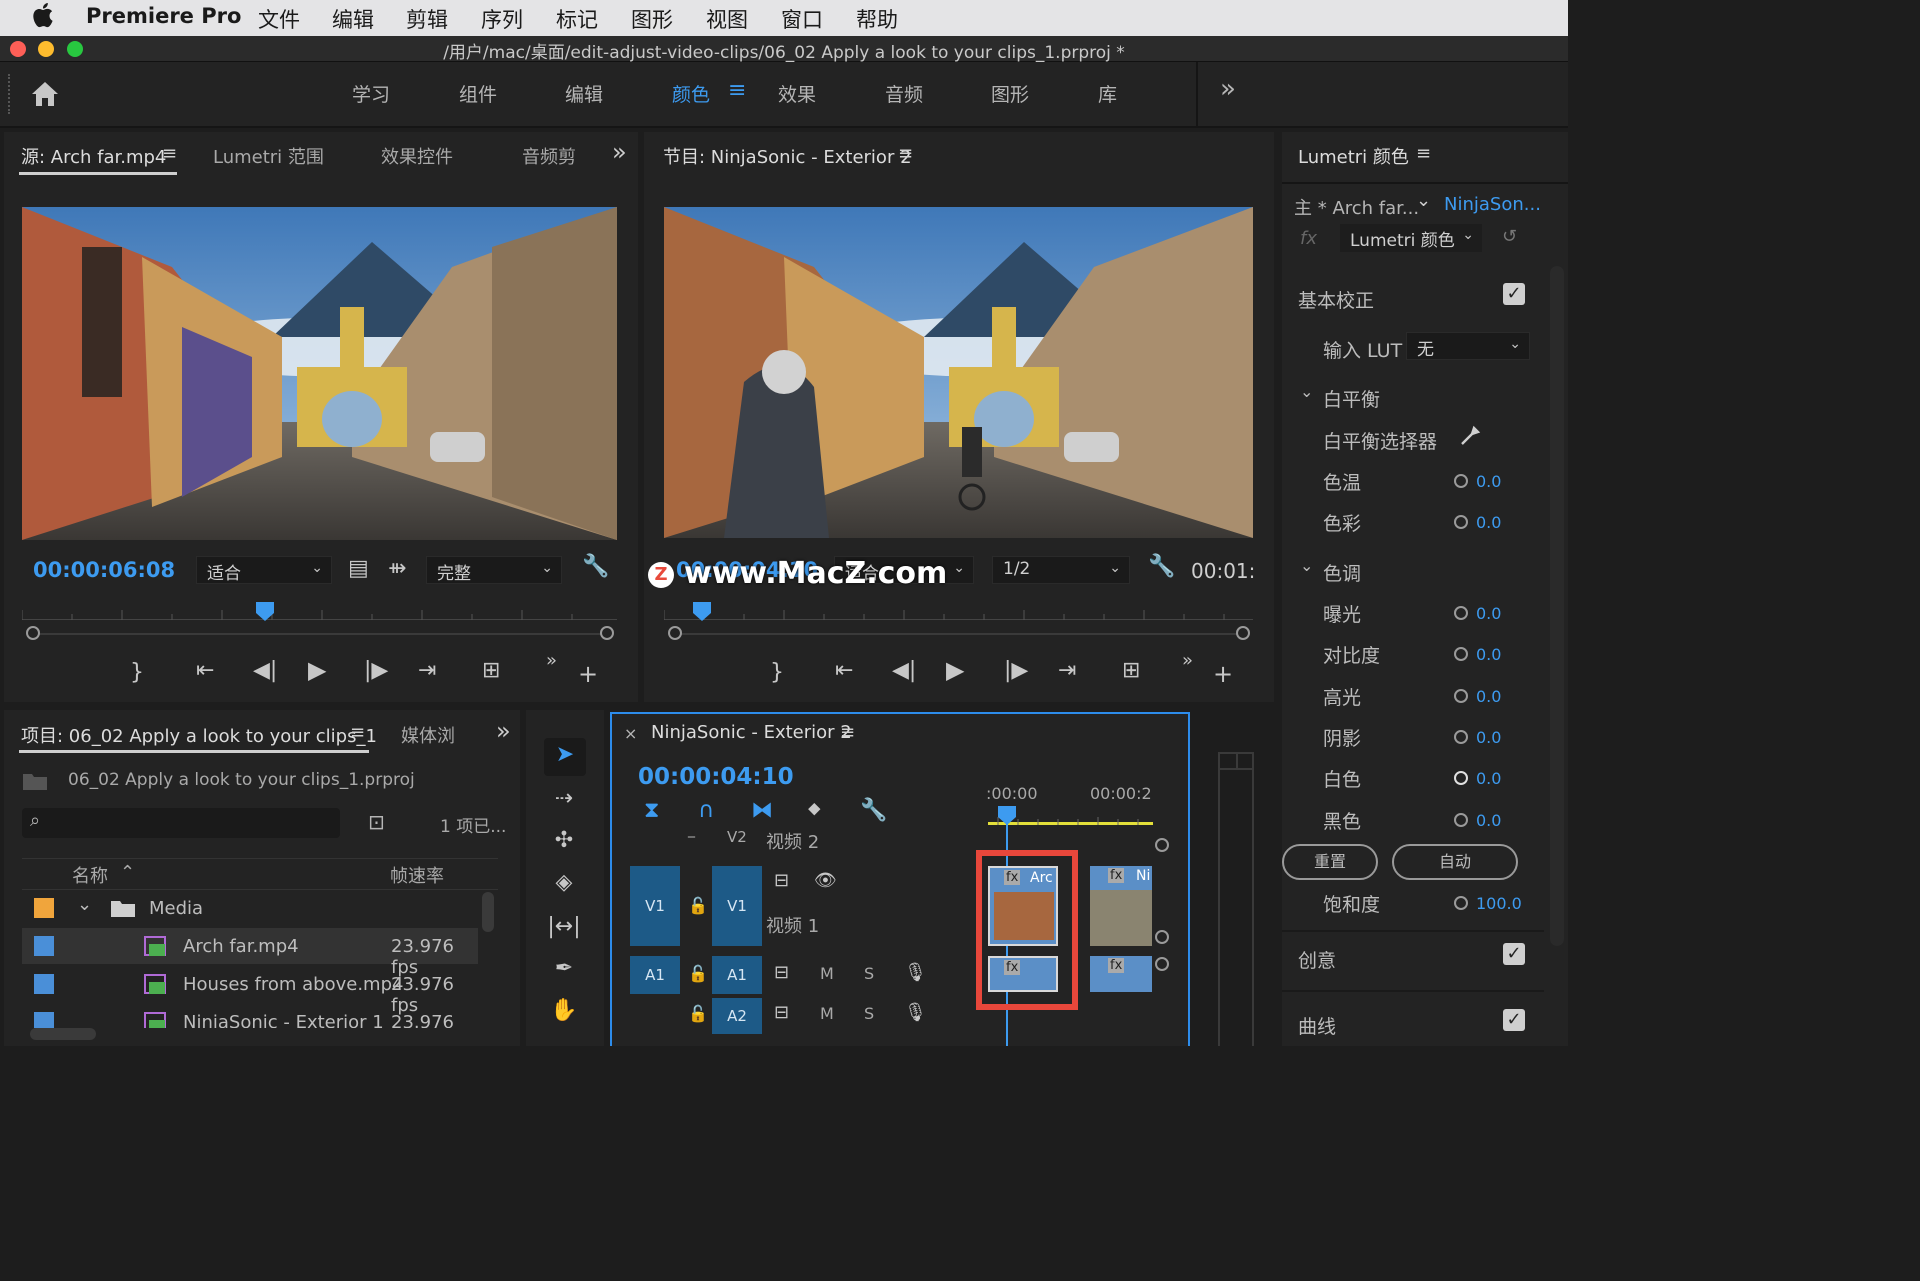  What do you see at coordinates (1488, 737) in the screenshot?
I see `shadows-value: 0.0` at bounding box center [1488, 737].